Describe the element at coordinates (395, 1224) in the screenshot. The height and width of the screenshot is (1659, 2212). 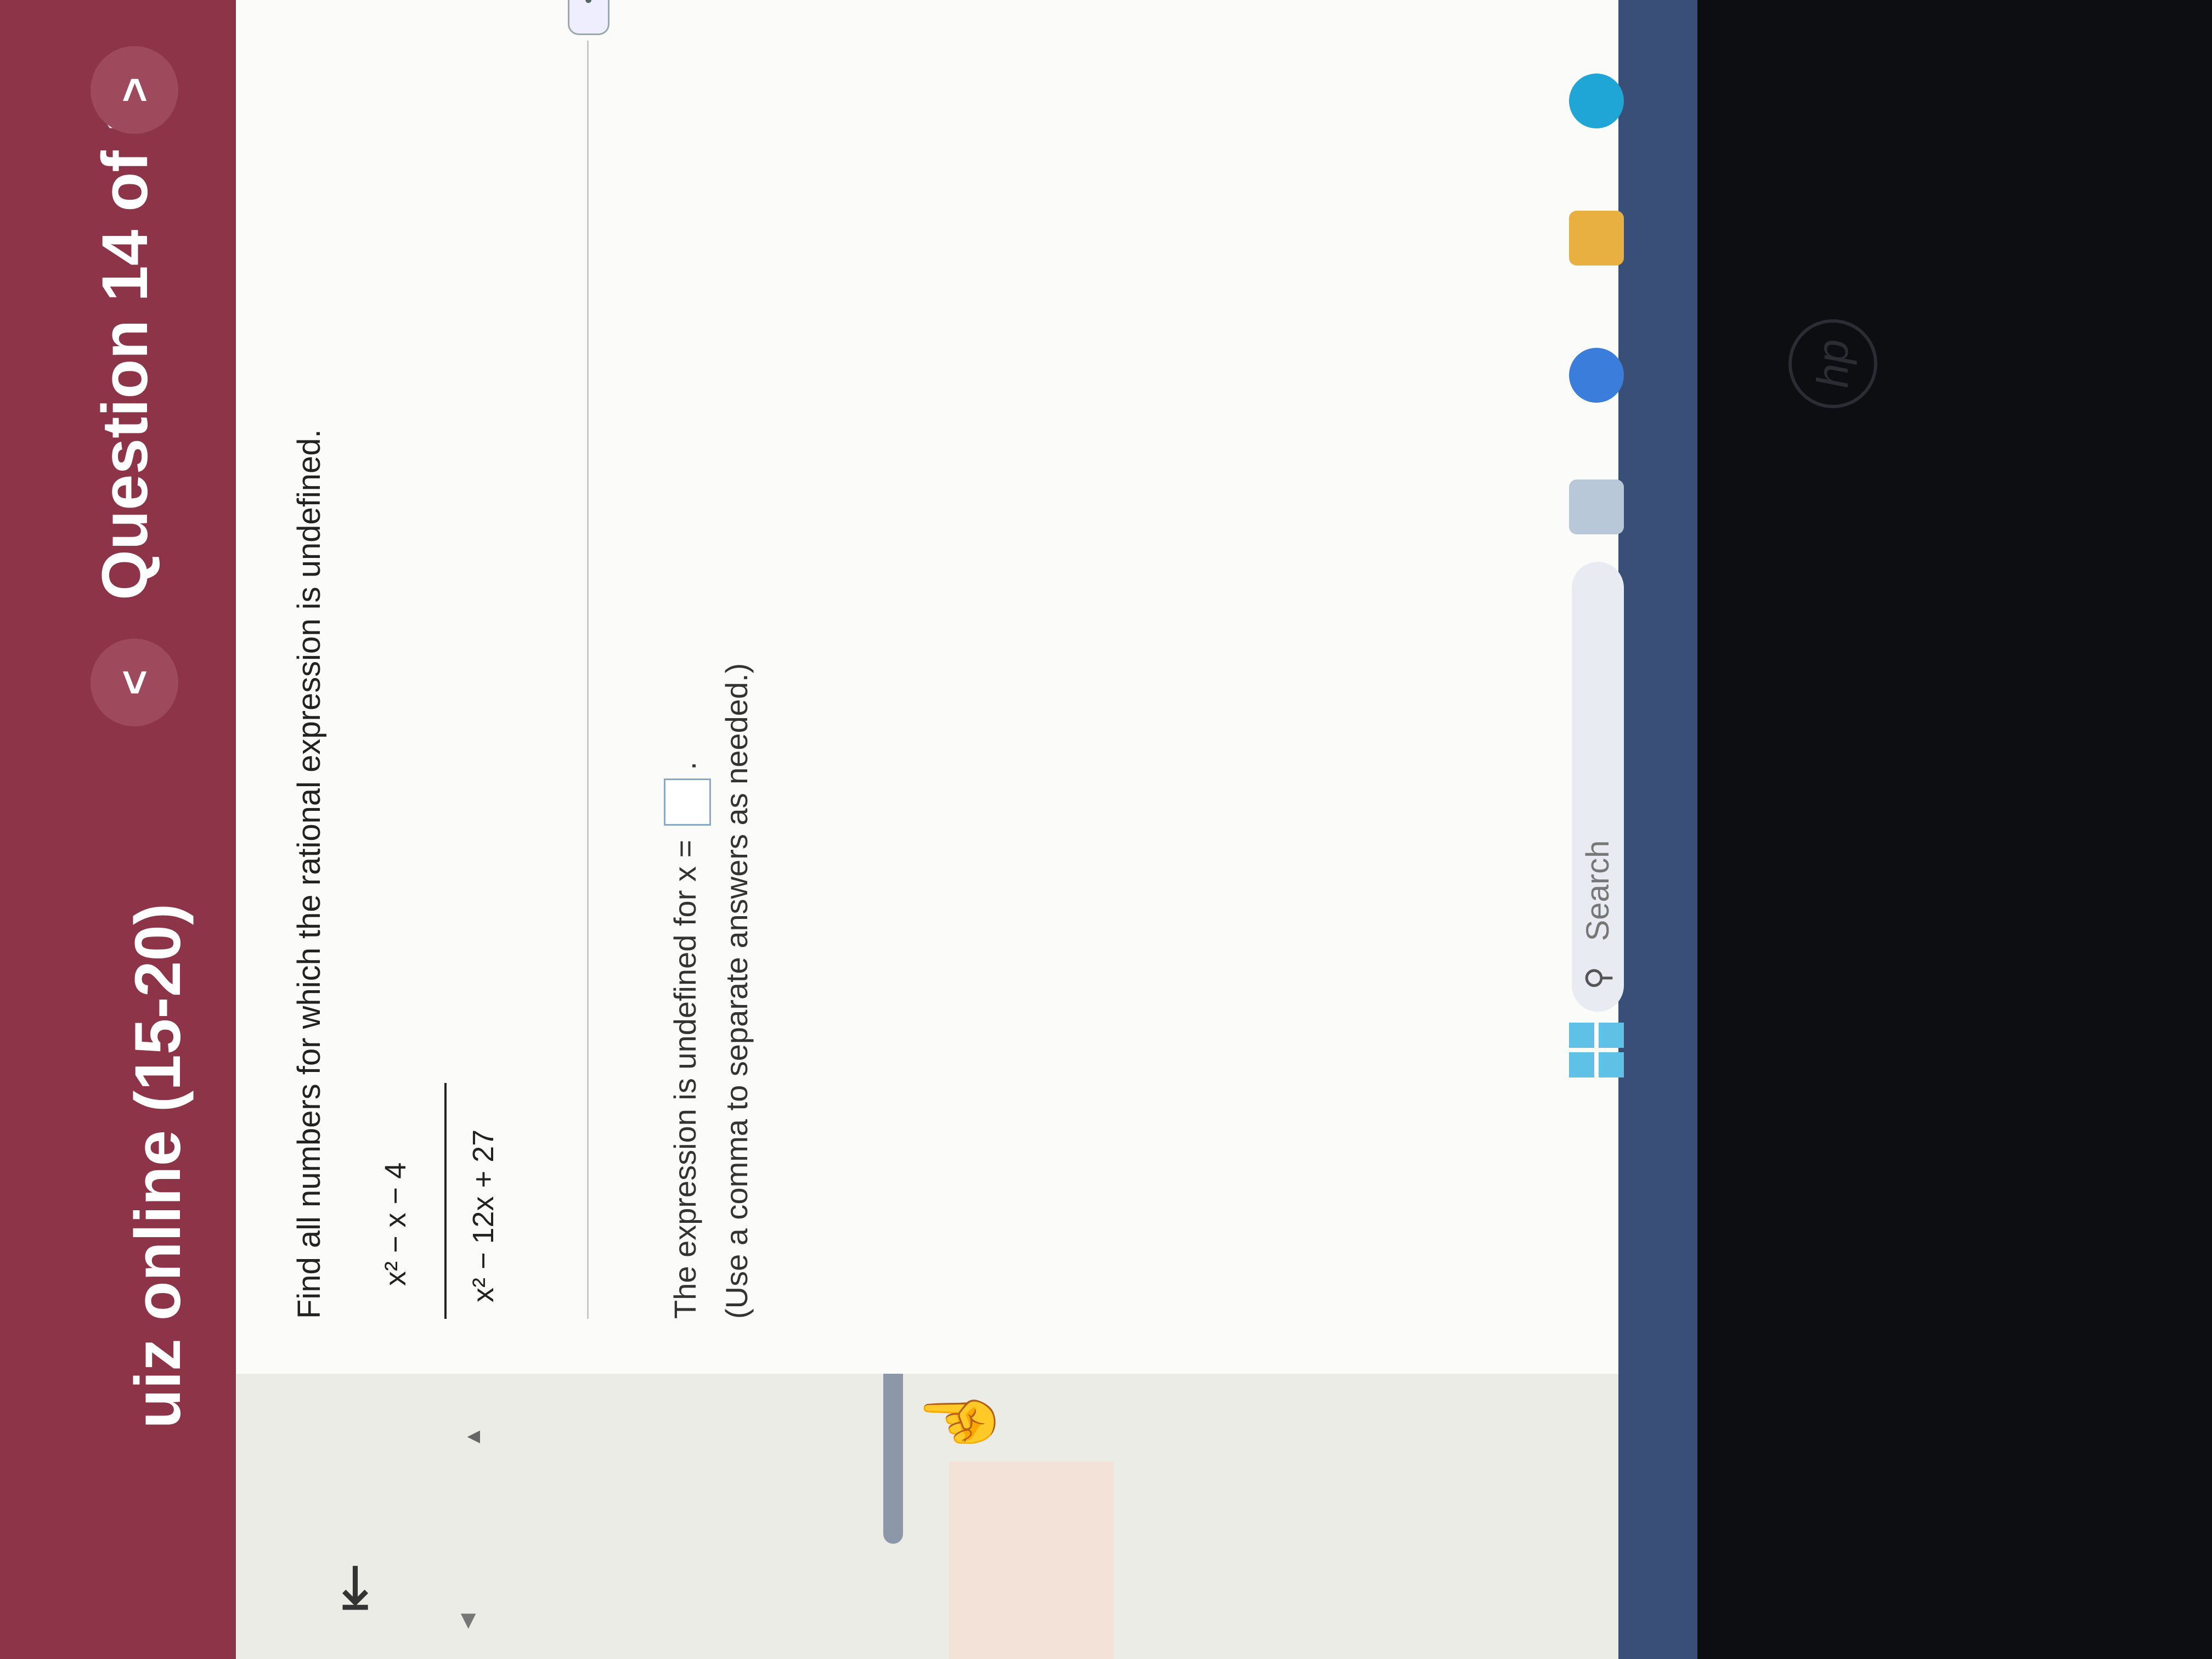
I see `numerator: x² − x − 4` at that location.